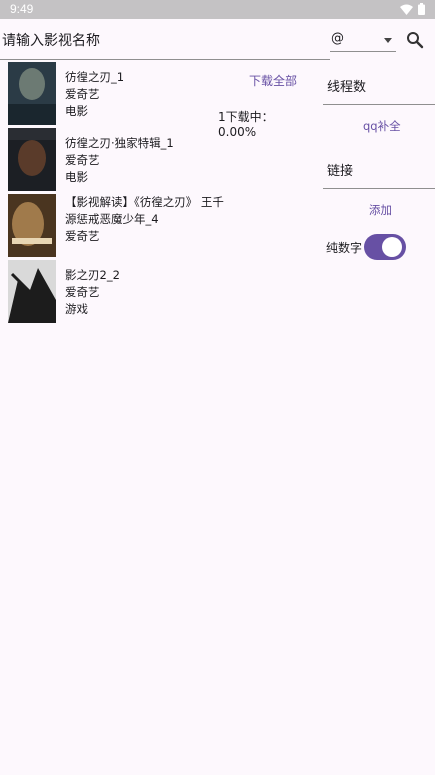 The height and width of the screenshot is (775, 435). What do you see at coordinates (421, 9) in the screenshot?
I see `battery-icon` at bounding box center [421, 9].